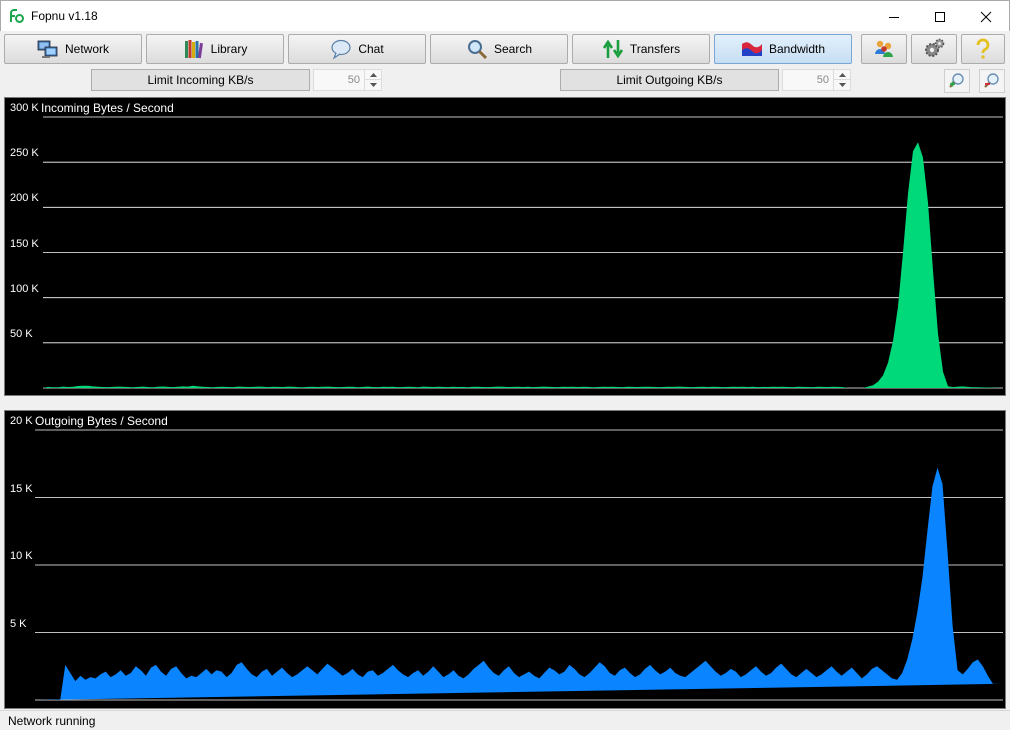 This screenshot has width=1010, height=730. I want to click on y-tick-label: 200 K, so click(24, 198).